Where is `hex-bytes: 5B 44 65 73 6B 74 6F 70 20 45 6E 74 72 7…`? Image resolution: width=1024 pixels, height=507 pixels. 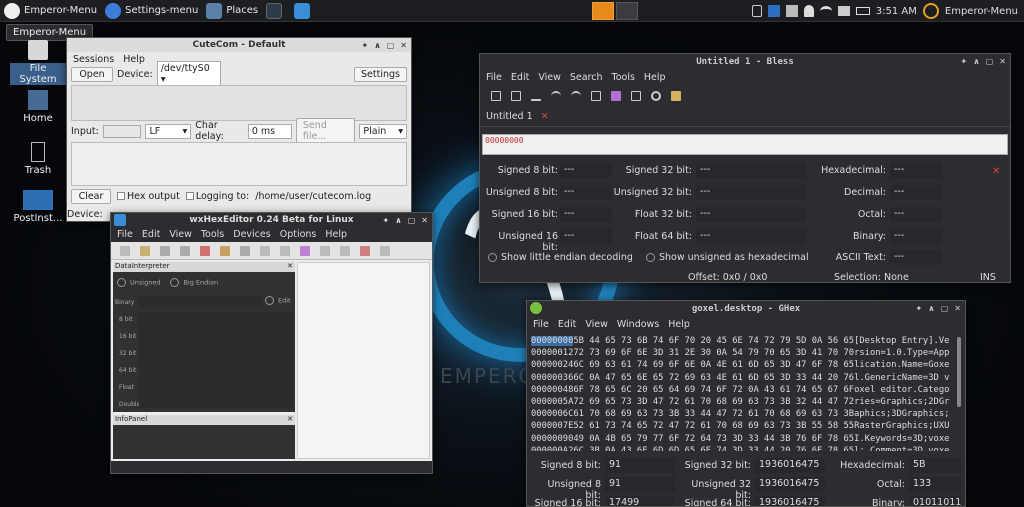 hex-bytes: 5B 44 65 73 6B 74 6F 70 20 45 6E 74 72 7… is located at coordinates (713, 341).